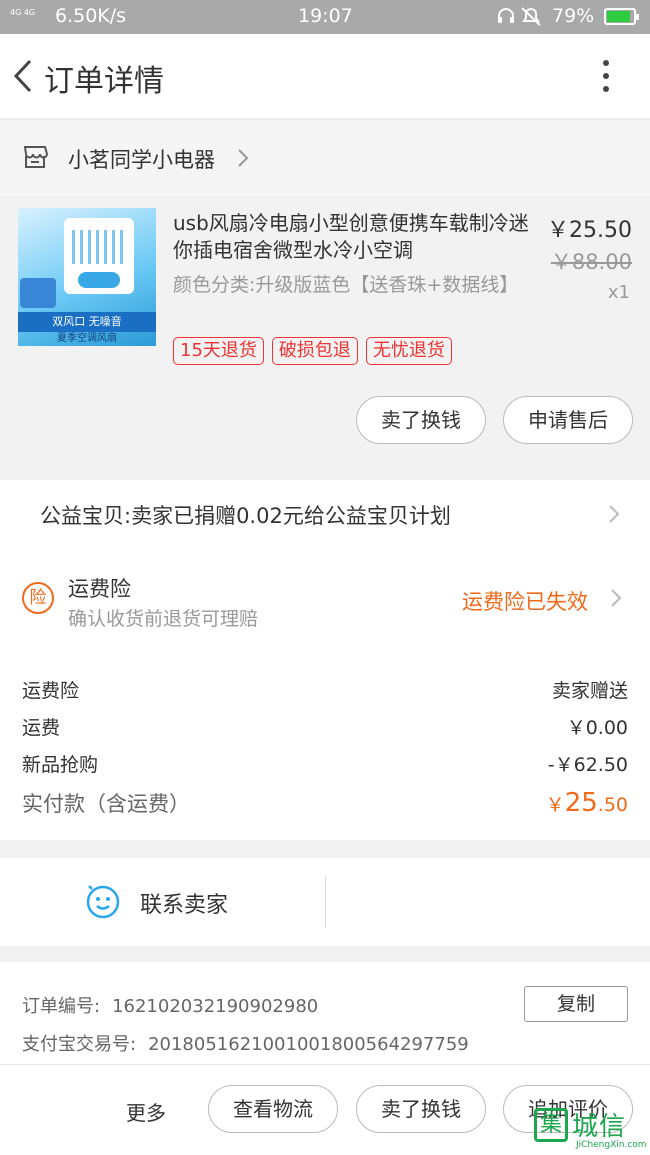  I want to click on status-bar: 4G 4G 6.50K/s 19:07 79%, so click(325, 17).